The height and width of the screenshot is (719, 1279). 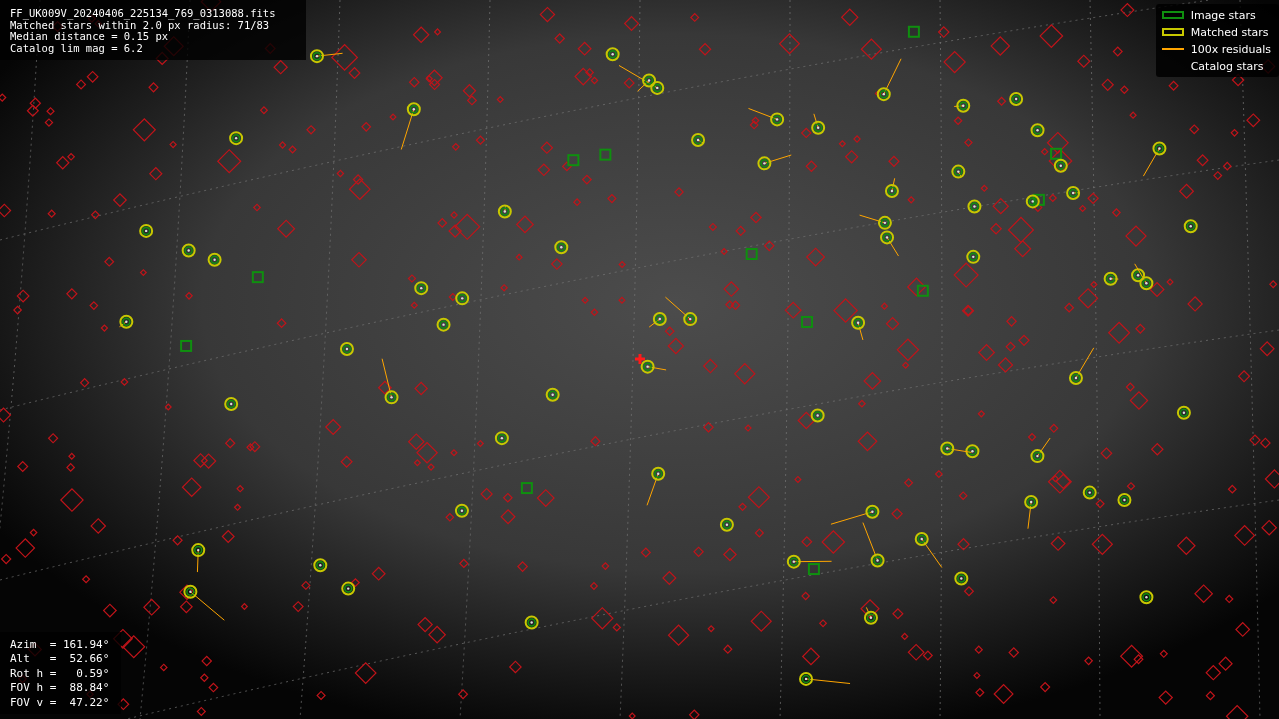 I want to click on legend-label: Catalog stars, so click(x=1227, y=66).